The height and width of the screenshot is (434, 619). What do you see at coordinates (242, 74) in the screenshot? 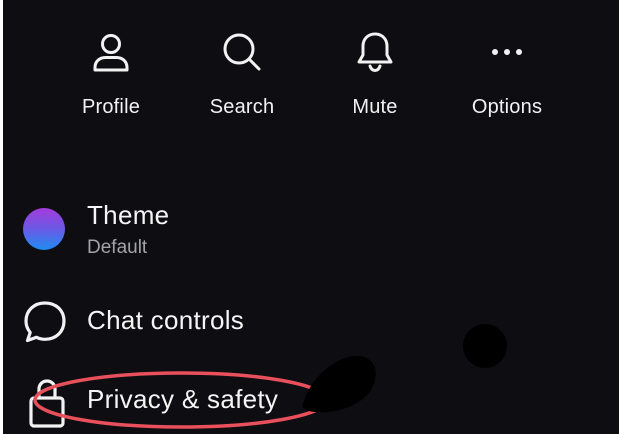
I see `search-button: Search` at bounding box center [242, 74].